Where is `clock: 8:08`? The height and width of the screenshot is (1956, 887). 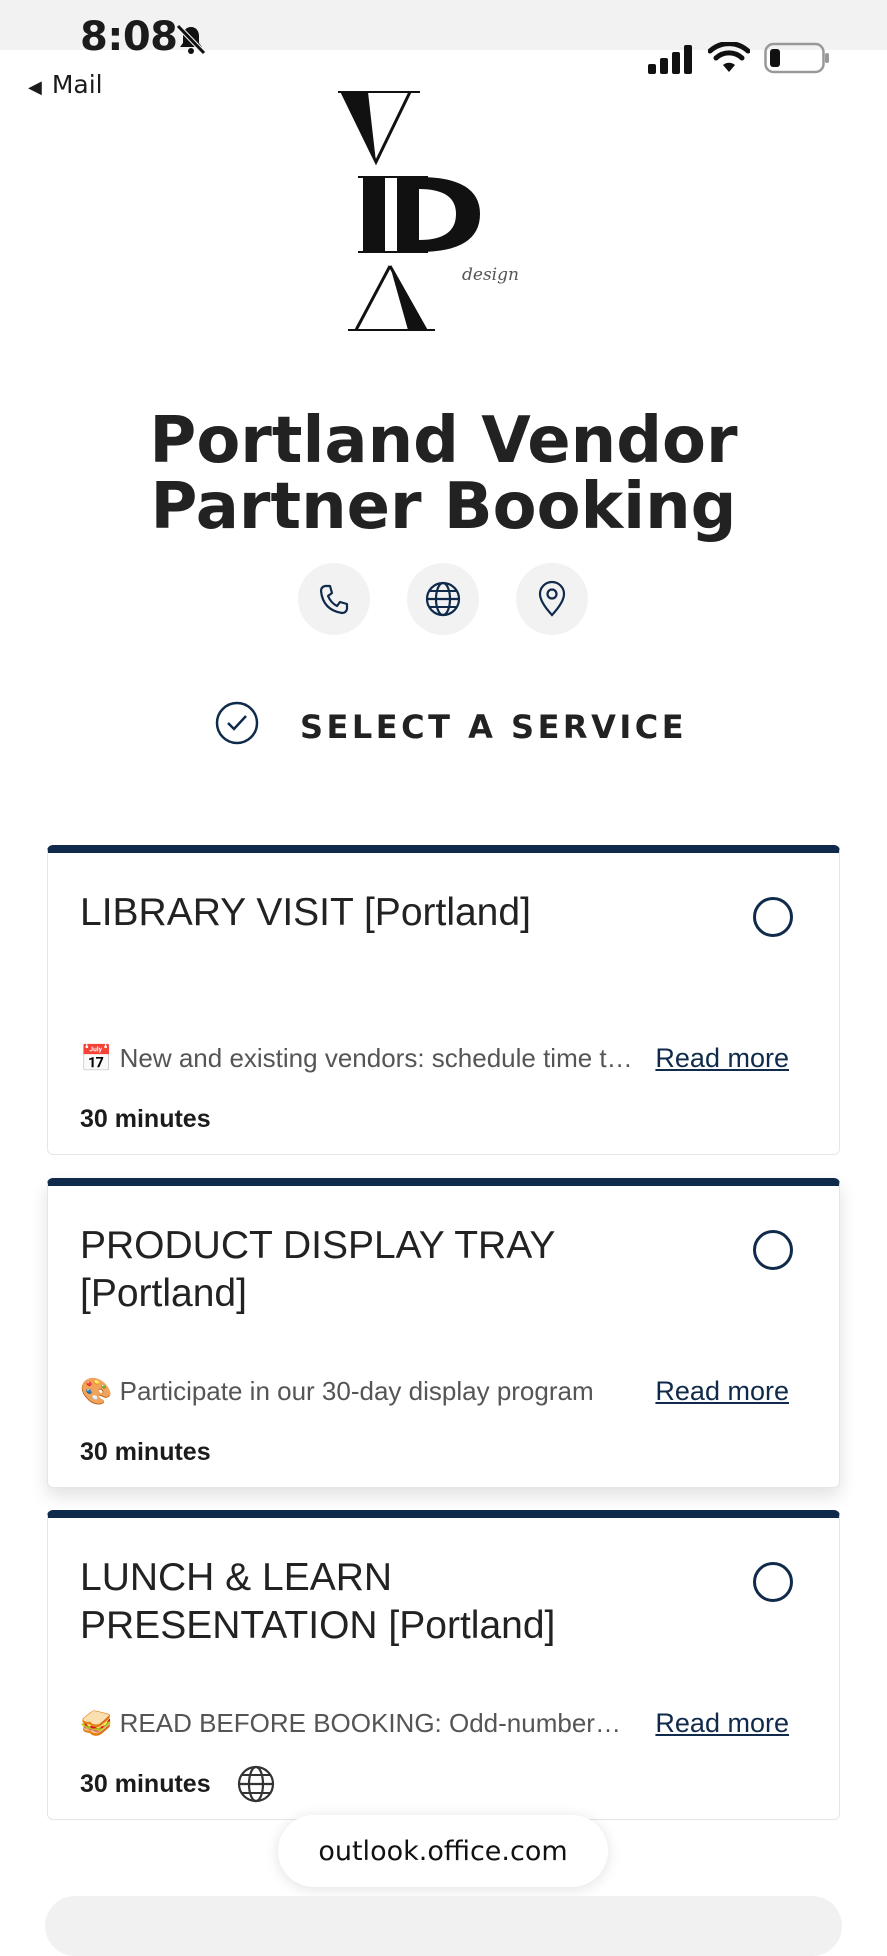 clock: 8:08 is located at coordinates (129, 37).